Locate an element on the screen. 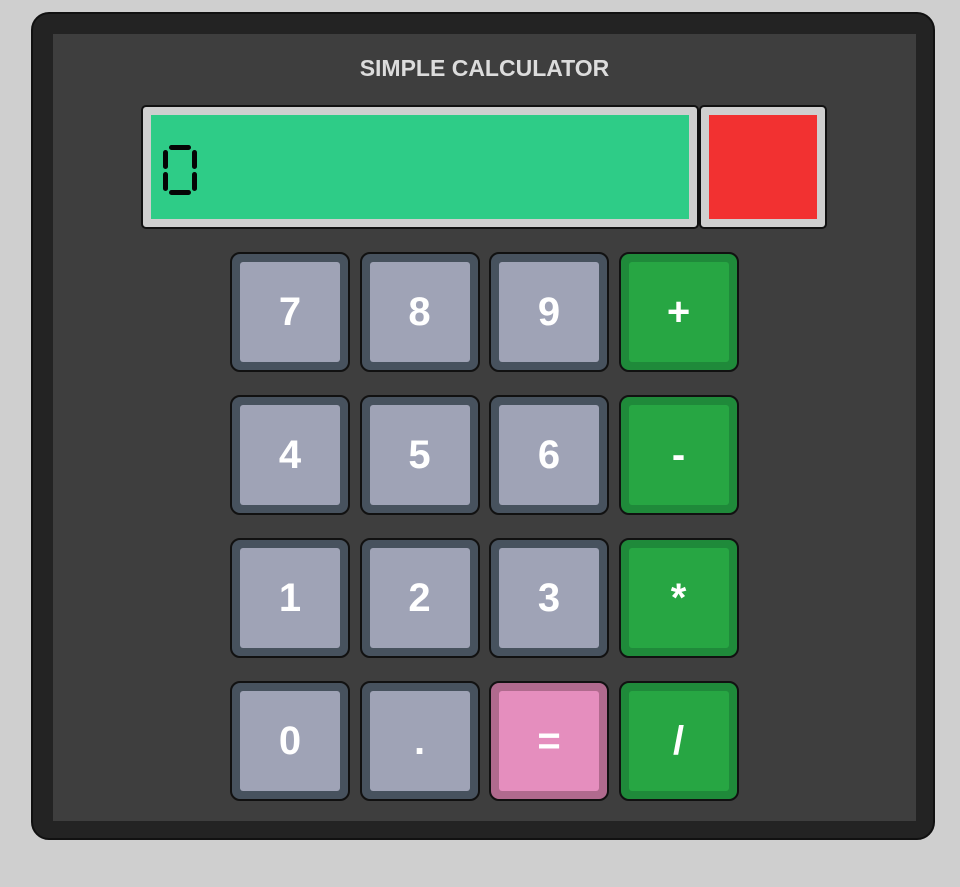  key-label: 1 is located at coordinates (290, 598).